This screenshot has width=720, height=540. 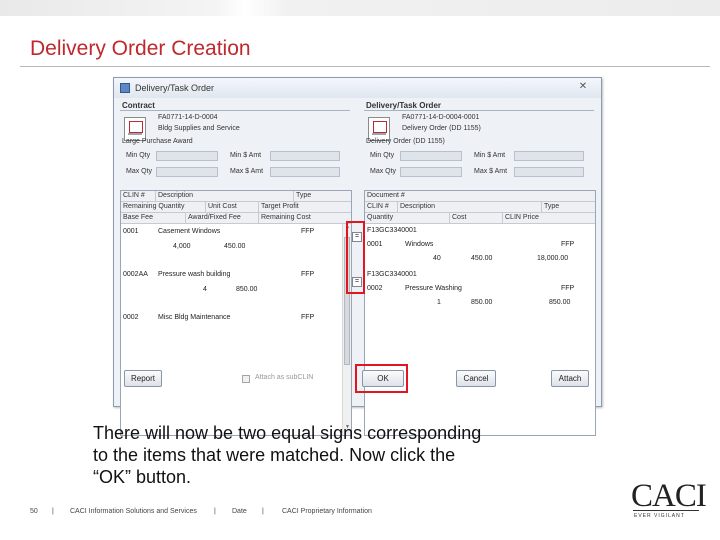 I want to click on row-quantity: 4,000, so click(x=182, y=246).